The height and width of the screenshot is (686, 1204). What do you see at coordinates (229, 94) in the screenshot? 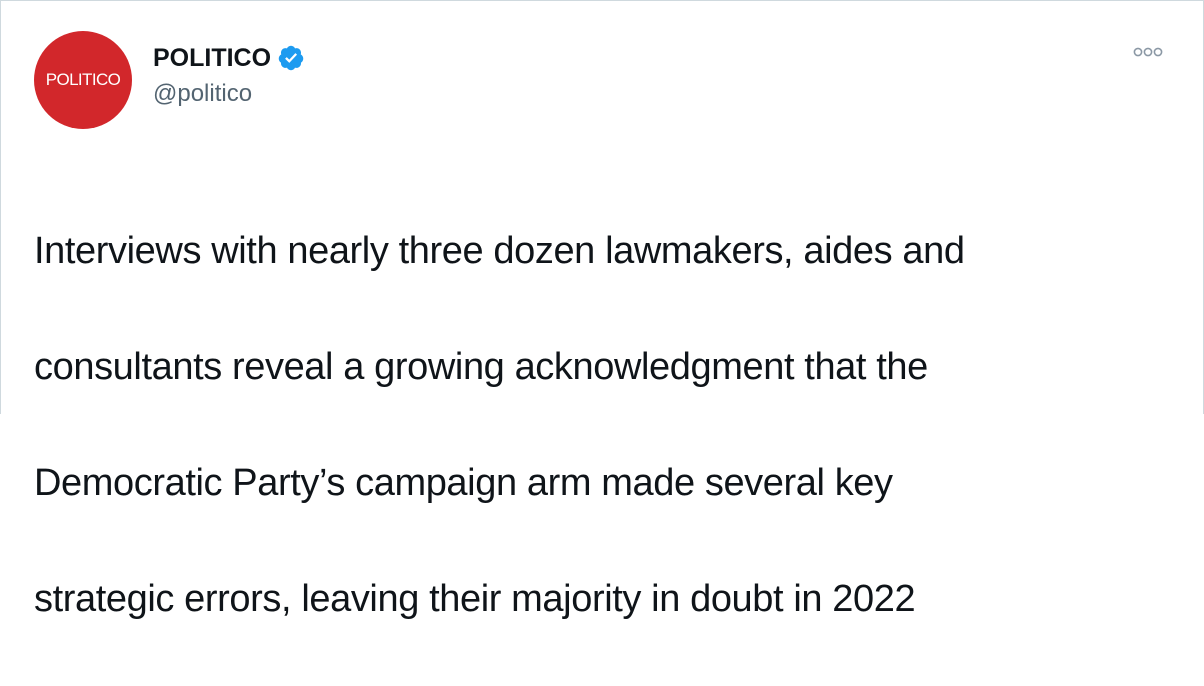
I see `user-handle: @politico` at bounding box center [229, 94].